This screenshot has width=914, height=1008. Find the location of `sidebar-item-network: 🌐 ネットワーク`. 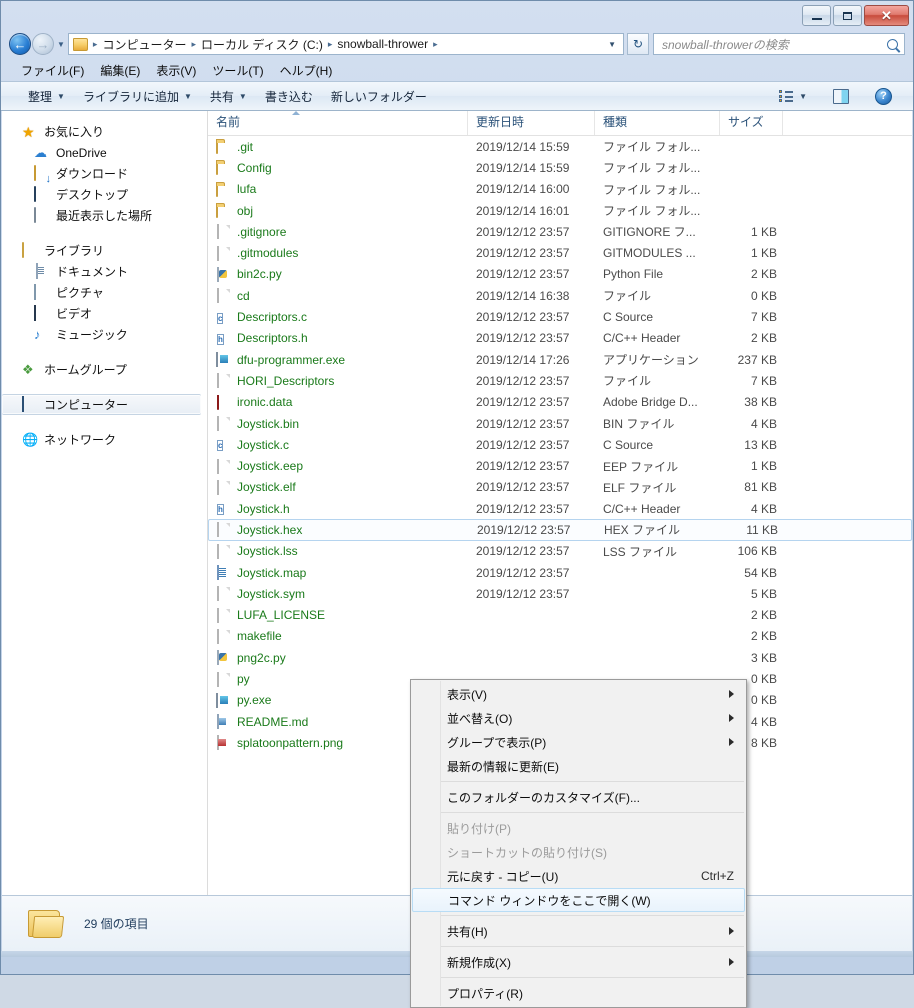

sidebar-item-network: 🌐 ネットワーク is located at coordinates (104, 439).